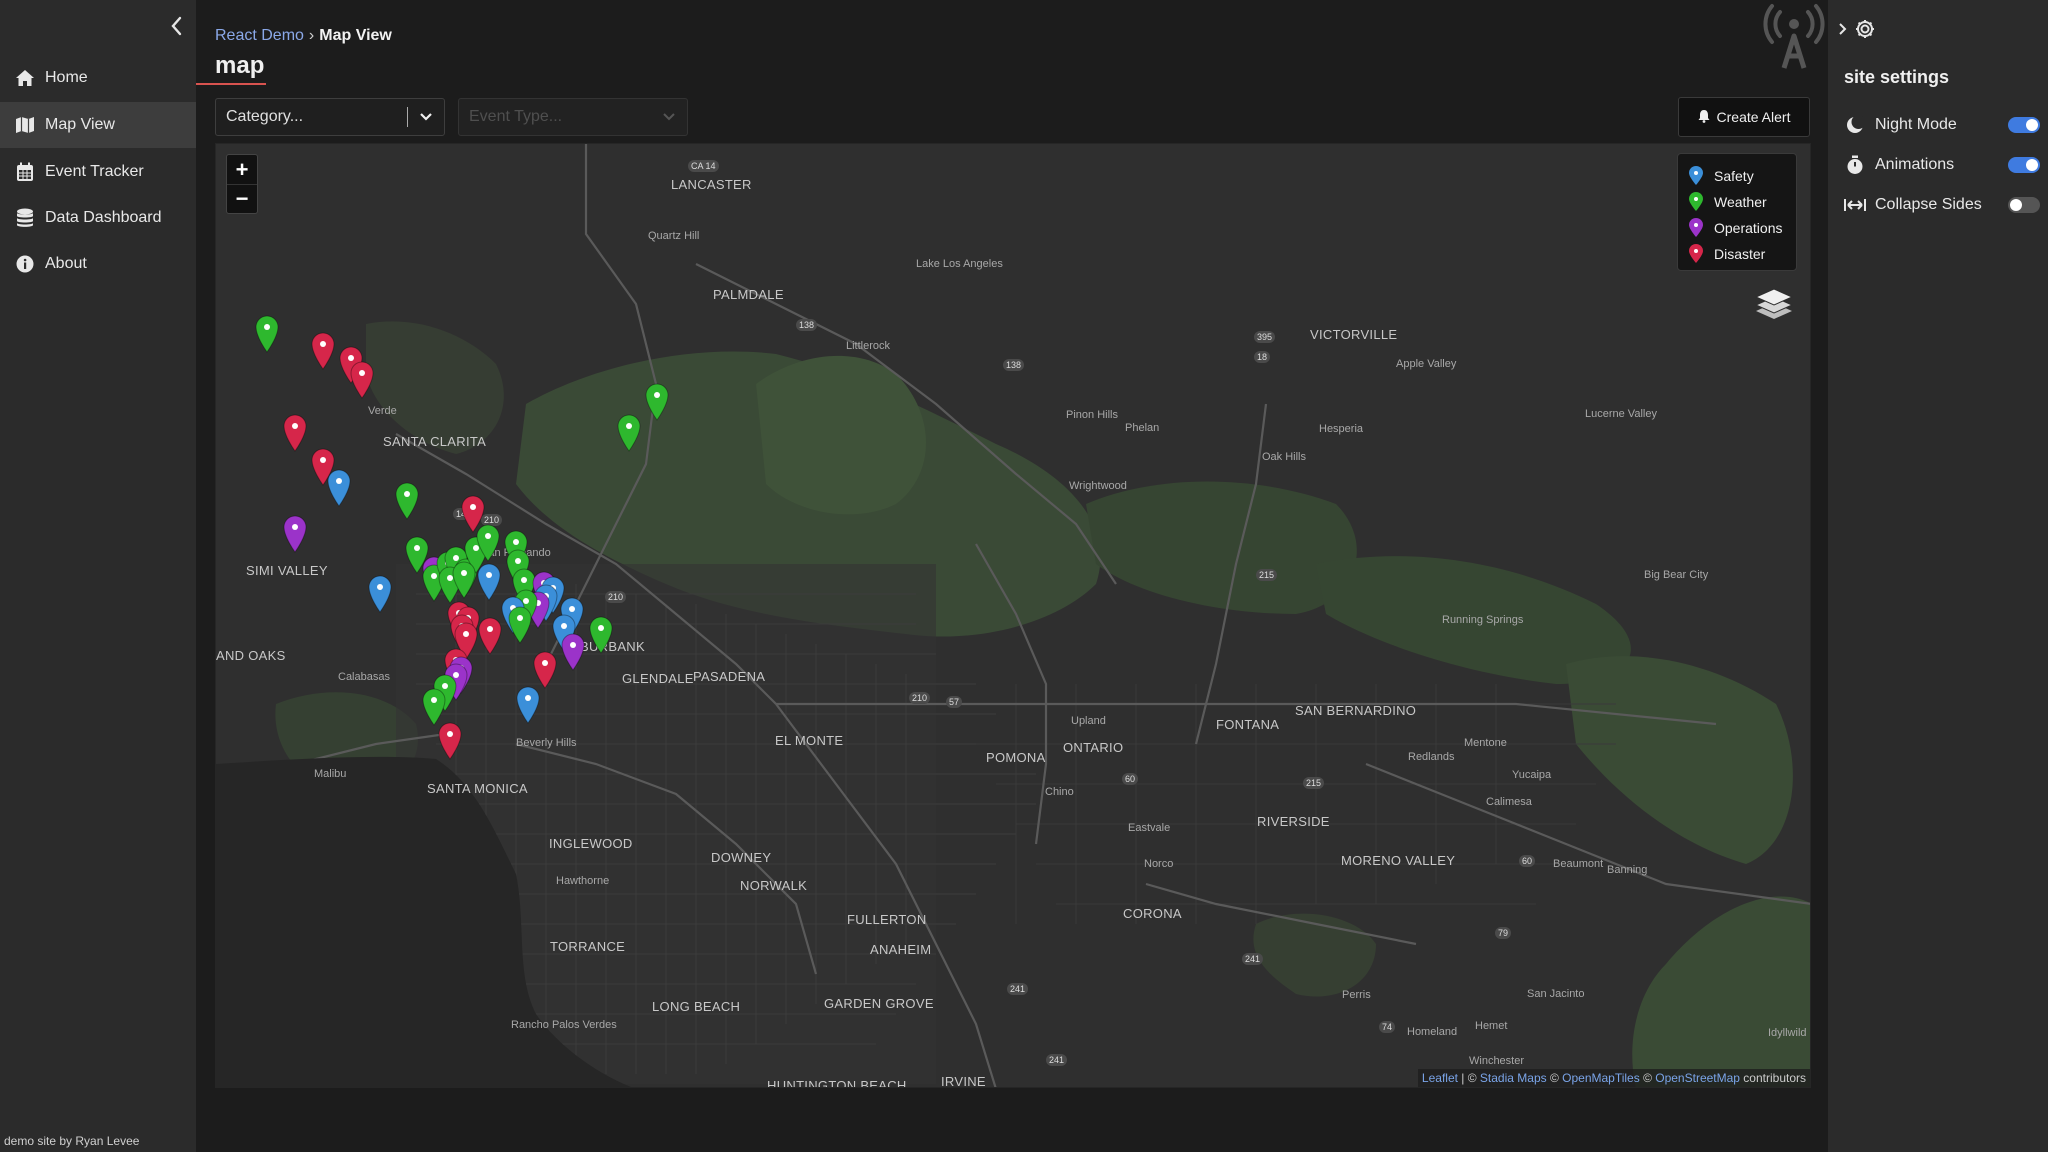 The height and width of the screenshot is (1152, 2048). Describe the element at coordinates (1697, 1078) in the screenshot. I see `openstreetmap-link: OpenStreetMap` at that location.